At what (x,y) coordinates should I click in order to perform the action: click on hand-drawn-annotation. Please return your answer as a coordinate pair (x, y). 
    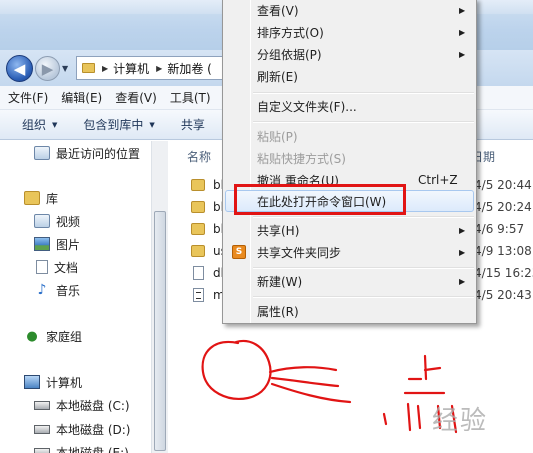
    Looking at the image, I should click on (329, 386).